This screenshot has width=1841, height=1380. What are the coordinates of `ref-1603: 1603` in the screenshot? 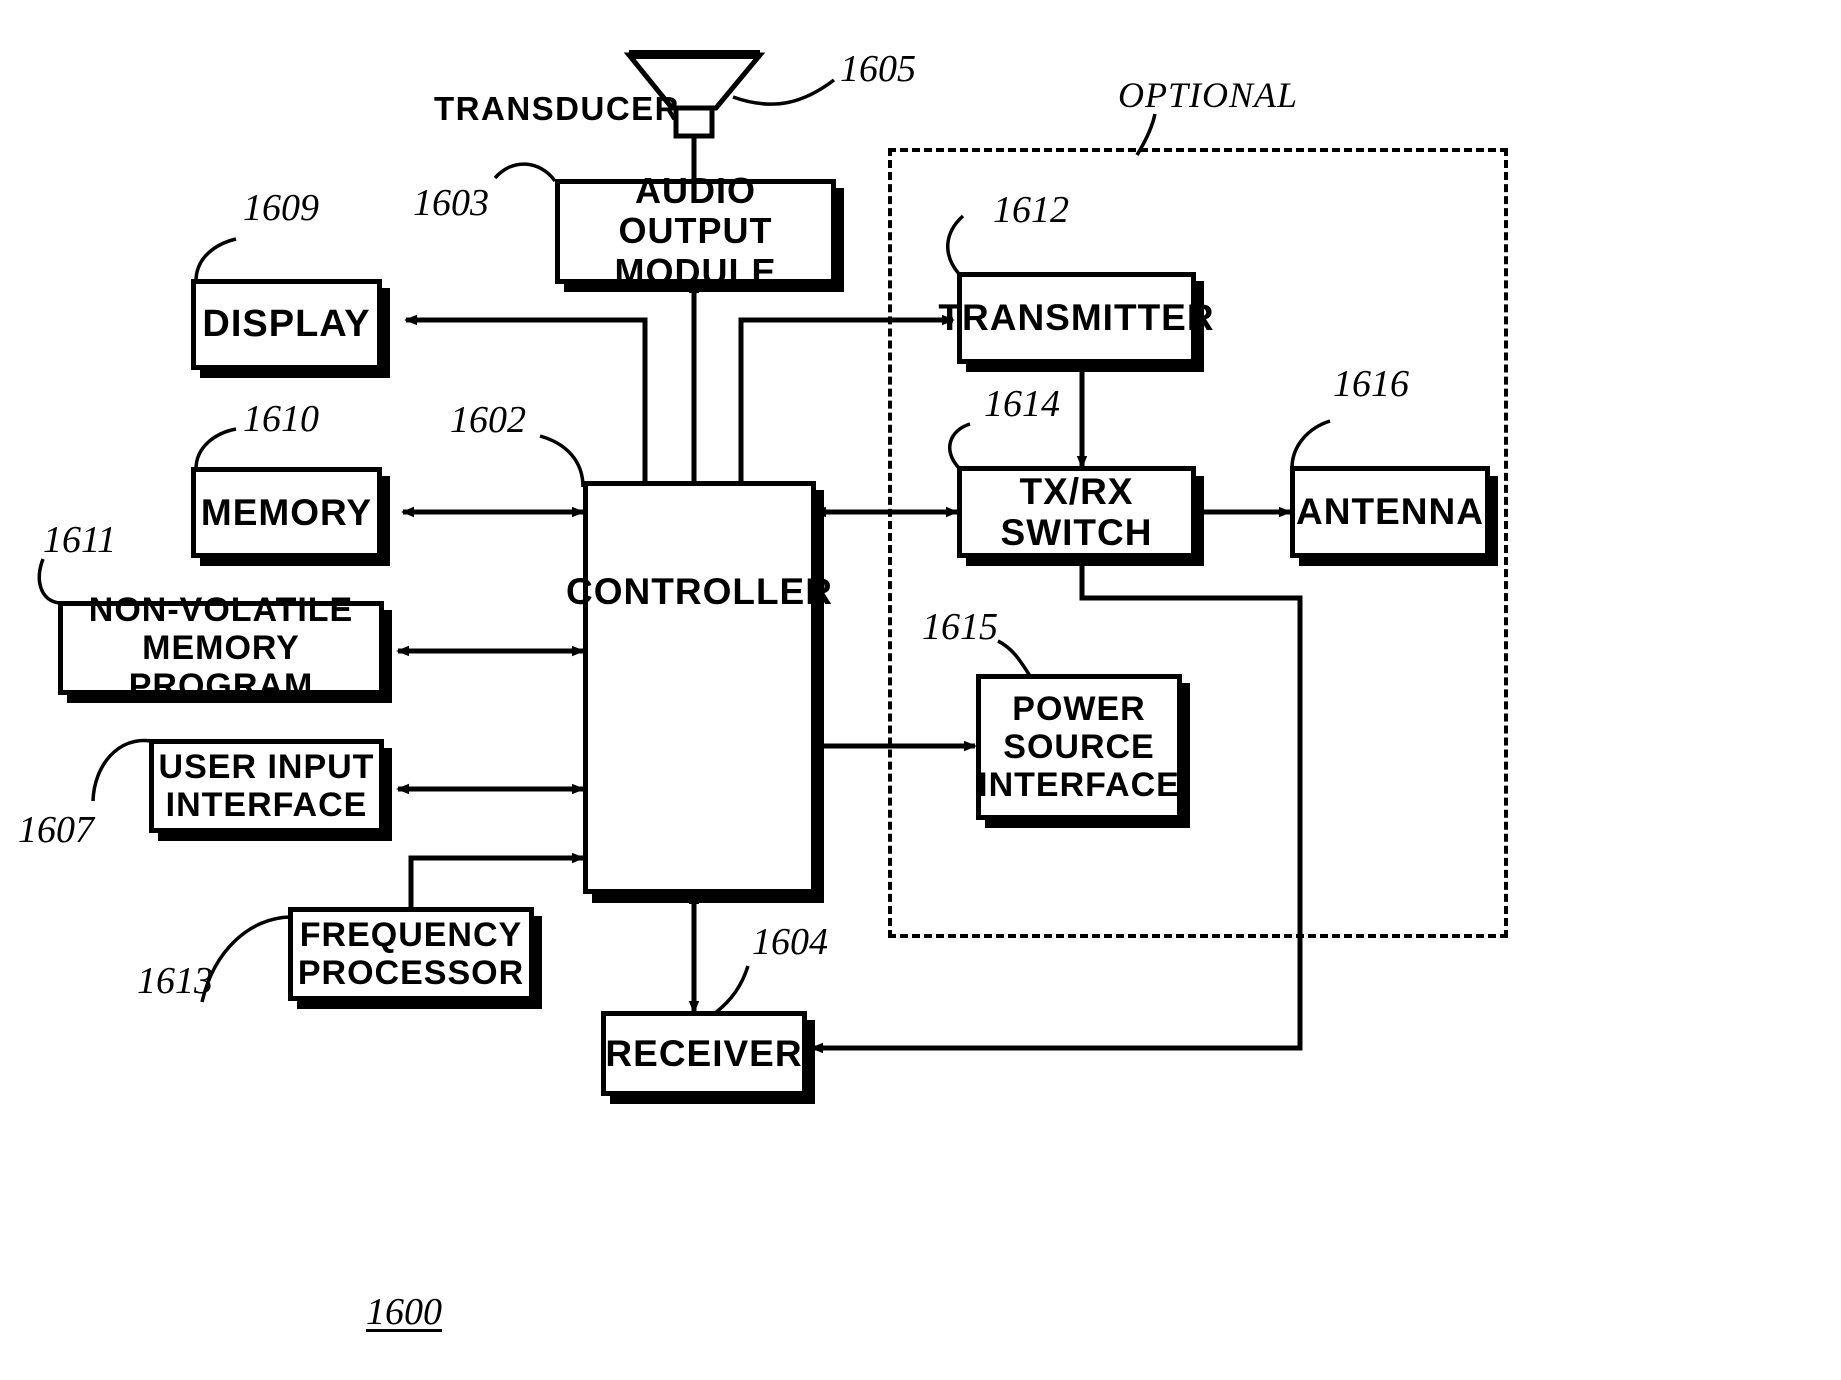 It's located at (451, 203).